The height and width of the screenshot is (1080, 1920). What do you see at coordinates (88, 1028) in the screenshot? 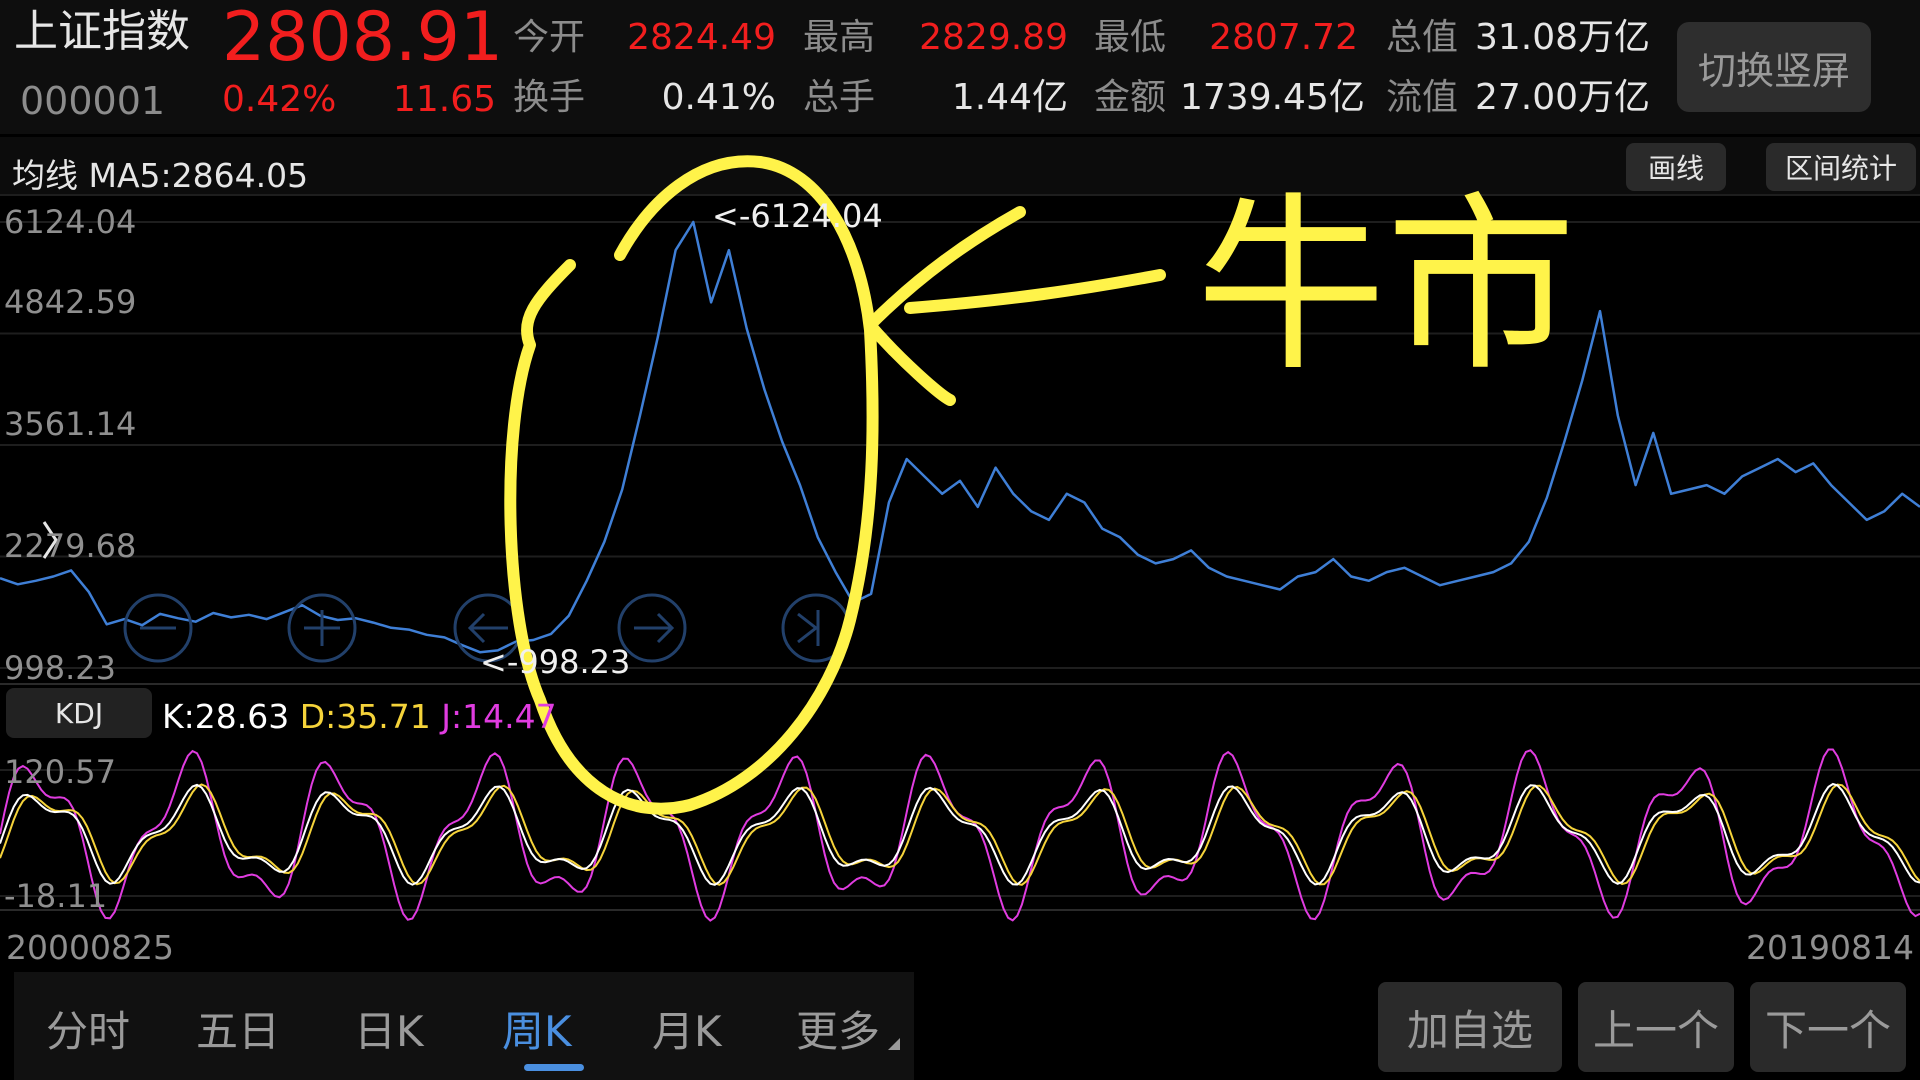
I see `tab-intraday: 分时` at bounding box center [88, 1028].